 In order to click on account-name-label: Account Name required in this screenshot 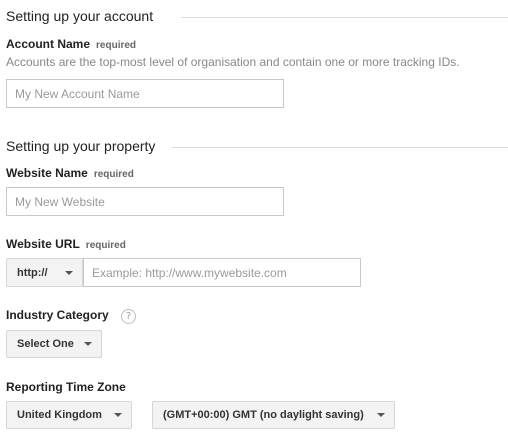, I will do `click(71, 44)`.